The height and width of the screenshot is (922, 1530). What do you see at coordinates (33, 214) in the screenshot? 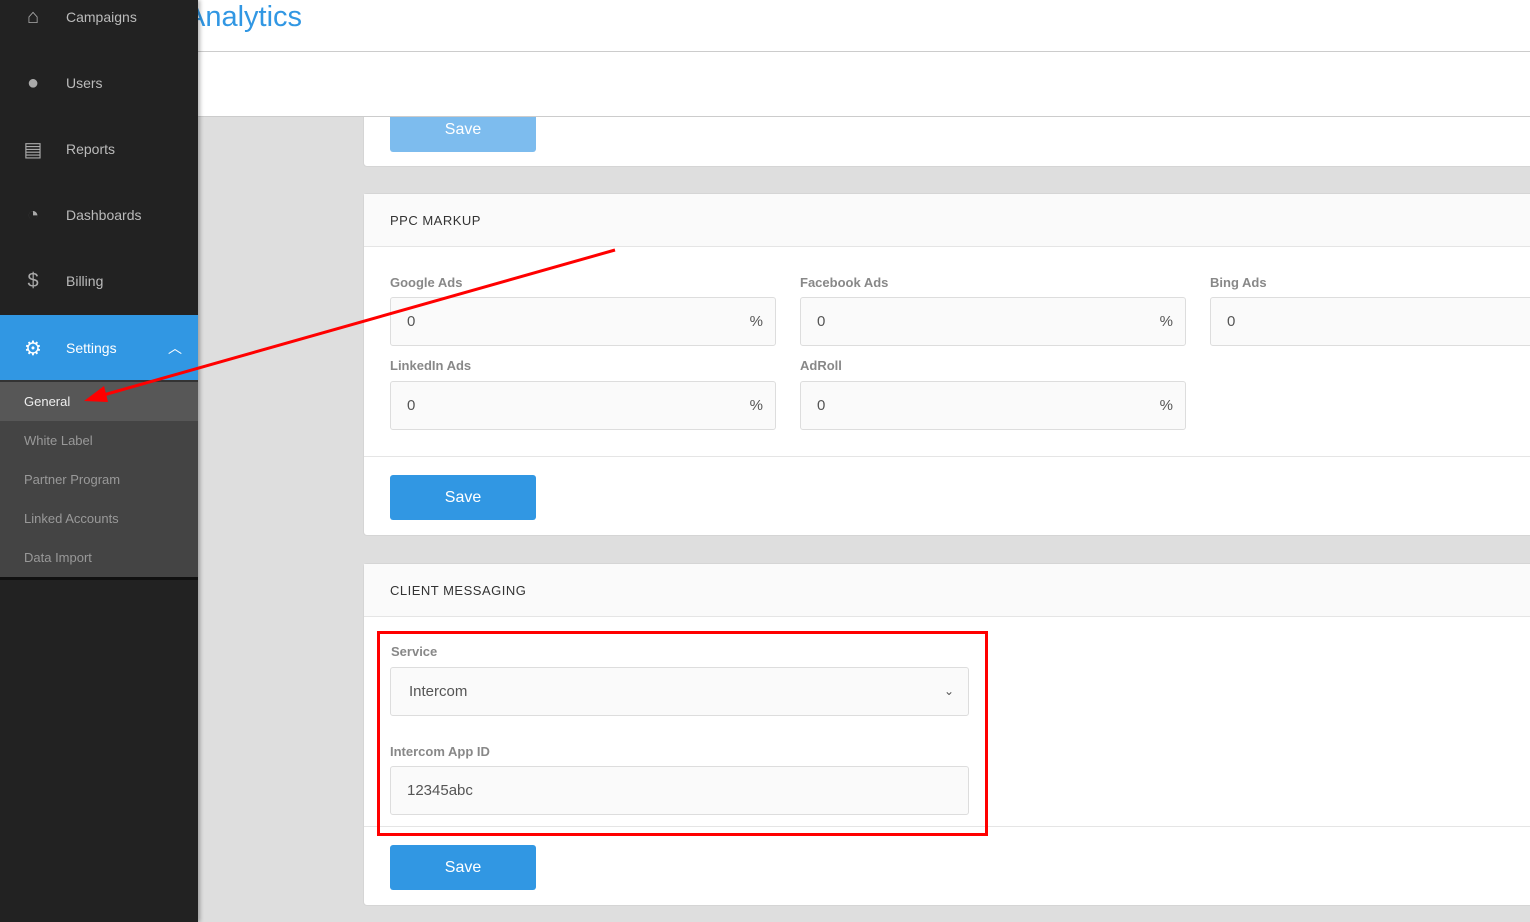
I see `dashboard-icon: ◔` at bounding box center [33, 214].